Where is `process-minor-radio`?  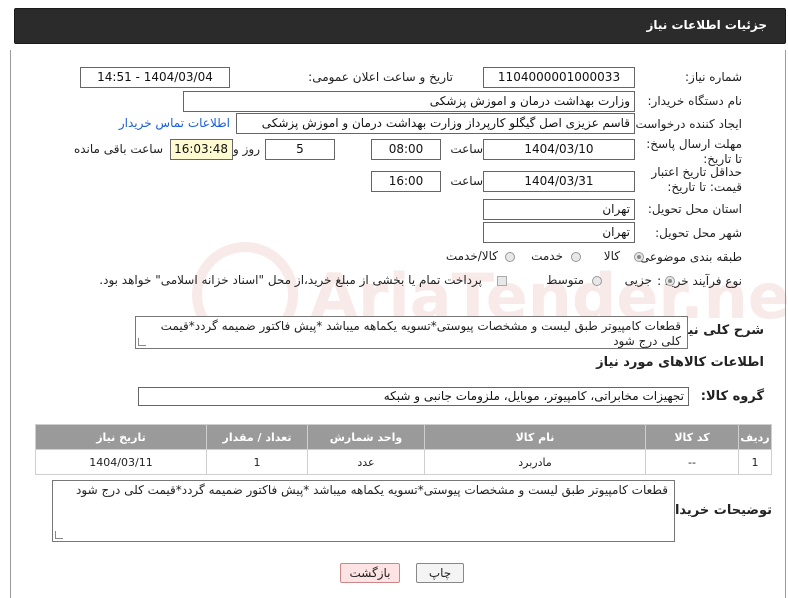
process-minor-radio is located at coordinates (670, 281).